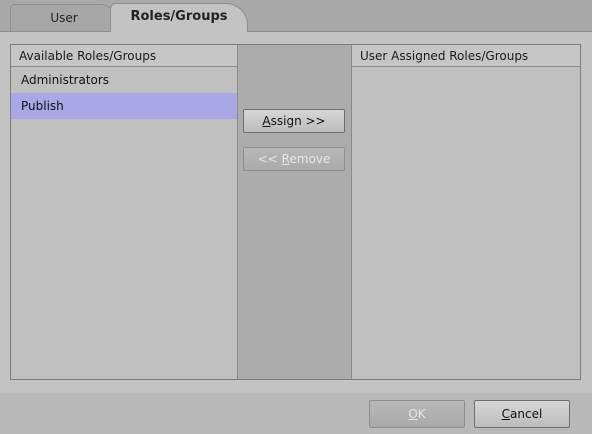 This screenshot has height=434, width=592. Describe the element at coordinates (506, 414) in the screenshot. I see `cancel-mnemonic: C` at that location.